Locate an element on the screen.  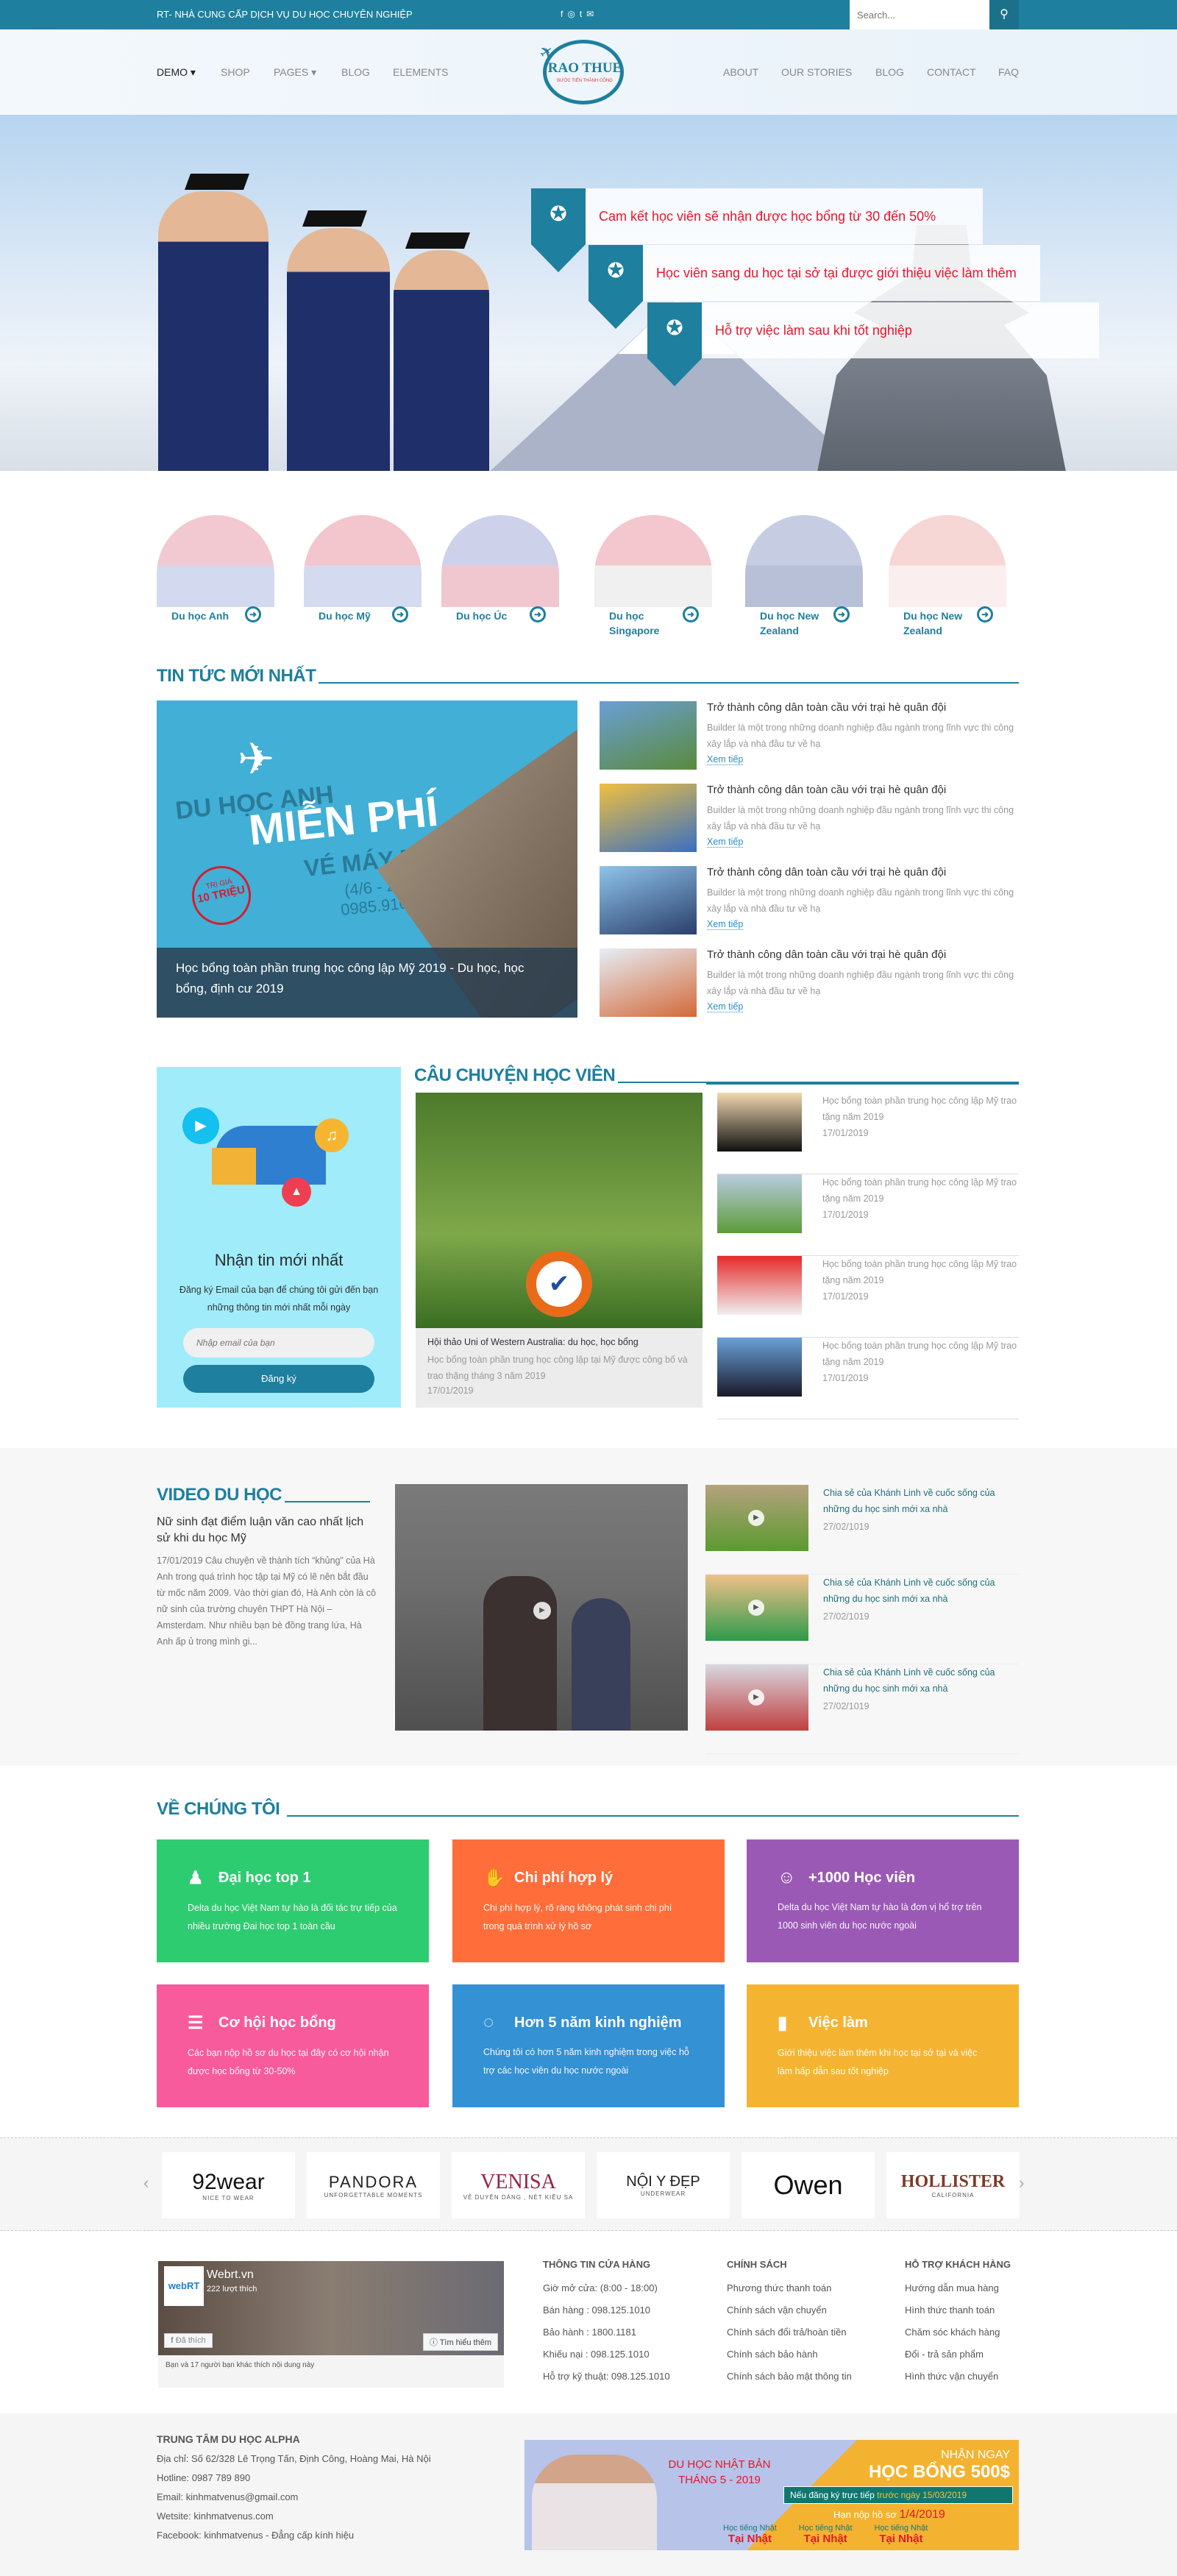
country-link: Du học Úc ➜ is located at coordinates (502, 568).